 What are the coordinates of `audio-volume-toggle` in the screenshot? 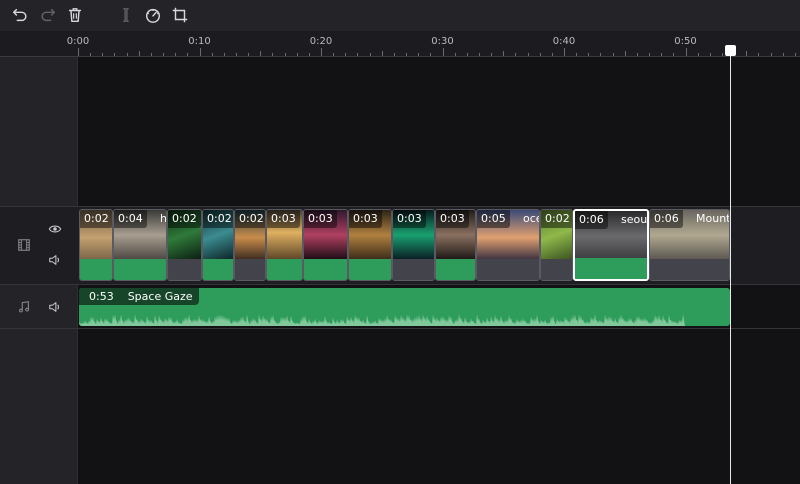 It's located at (55, 307).